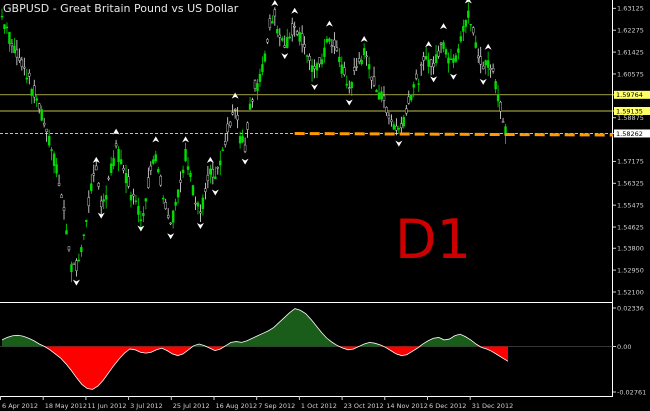 The width and height of the screenshot is (650, 411). What do you see at coordinates (454, 134) in the screenshot?
I see `support-line` at bounding box center [454, 134].